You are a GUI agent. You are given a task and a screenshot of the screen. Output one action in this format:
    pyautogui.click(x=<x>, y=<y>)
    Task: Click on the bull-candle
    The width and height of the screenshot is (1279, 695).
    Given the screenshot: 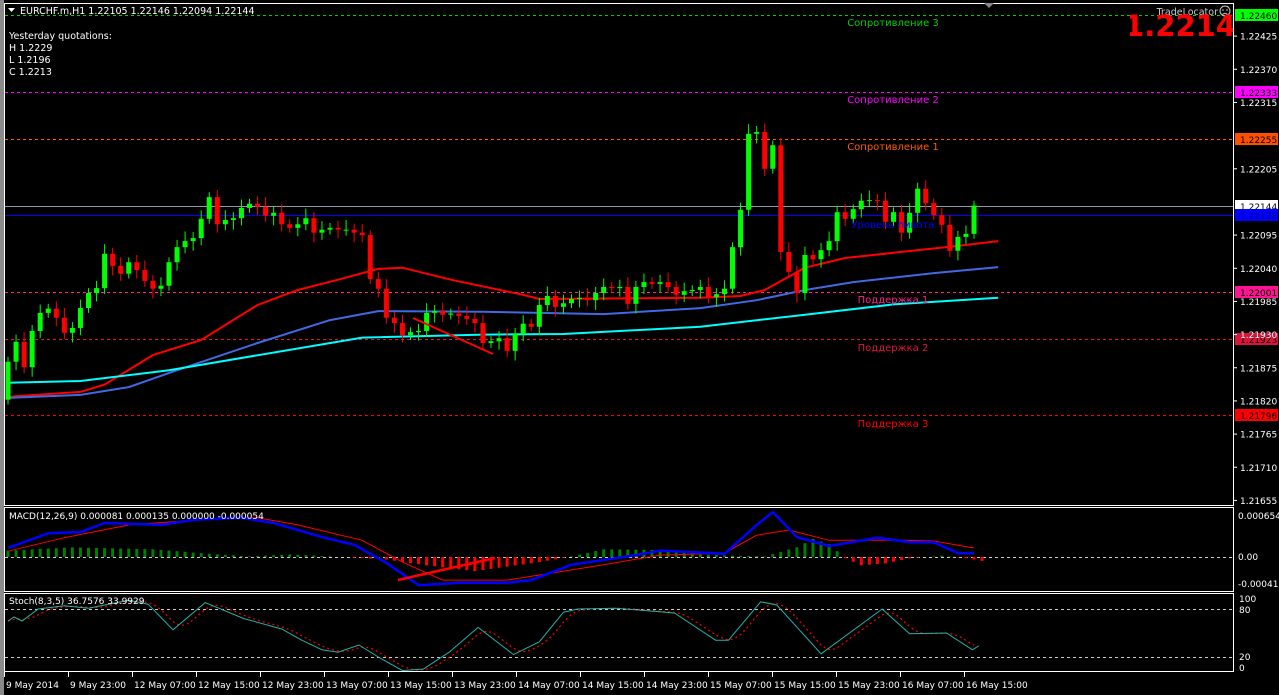 What is the action you would take?
    pyautogui.click(x=749, y=170)
    